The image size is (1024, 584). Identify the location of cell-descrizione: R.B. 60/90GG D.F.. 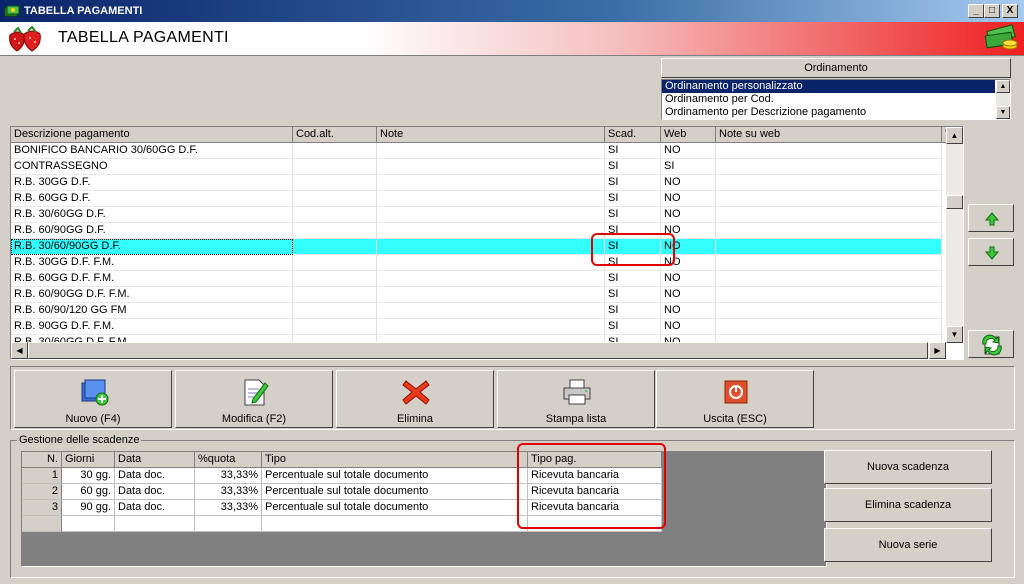
(152, 231).